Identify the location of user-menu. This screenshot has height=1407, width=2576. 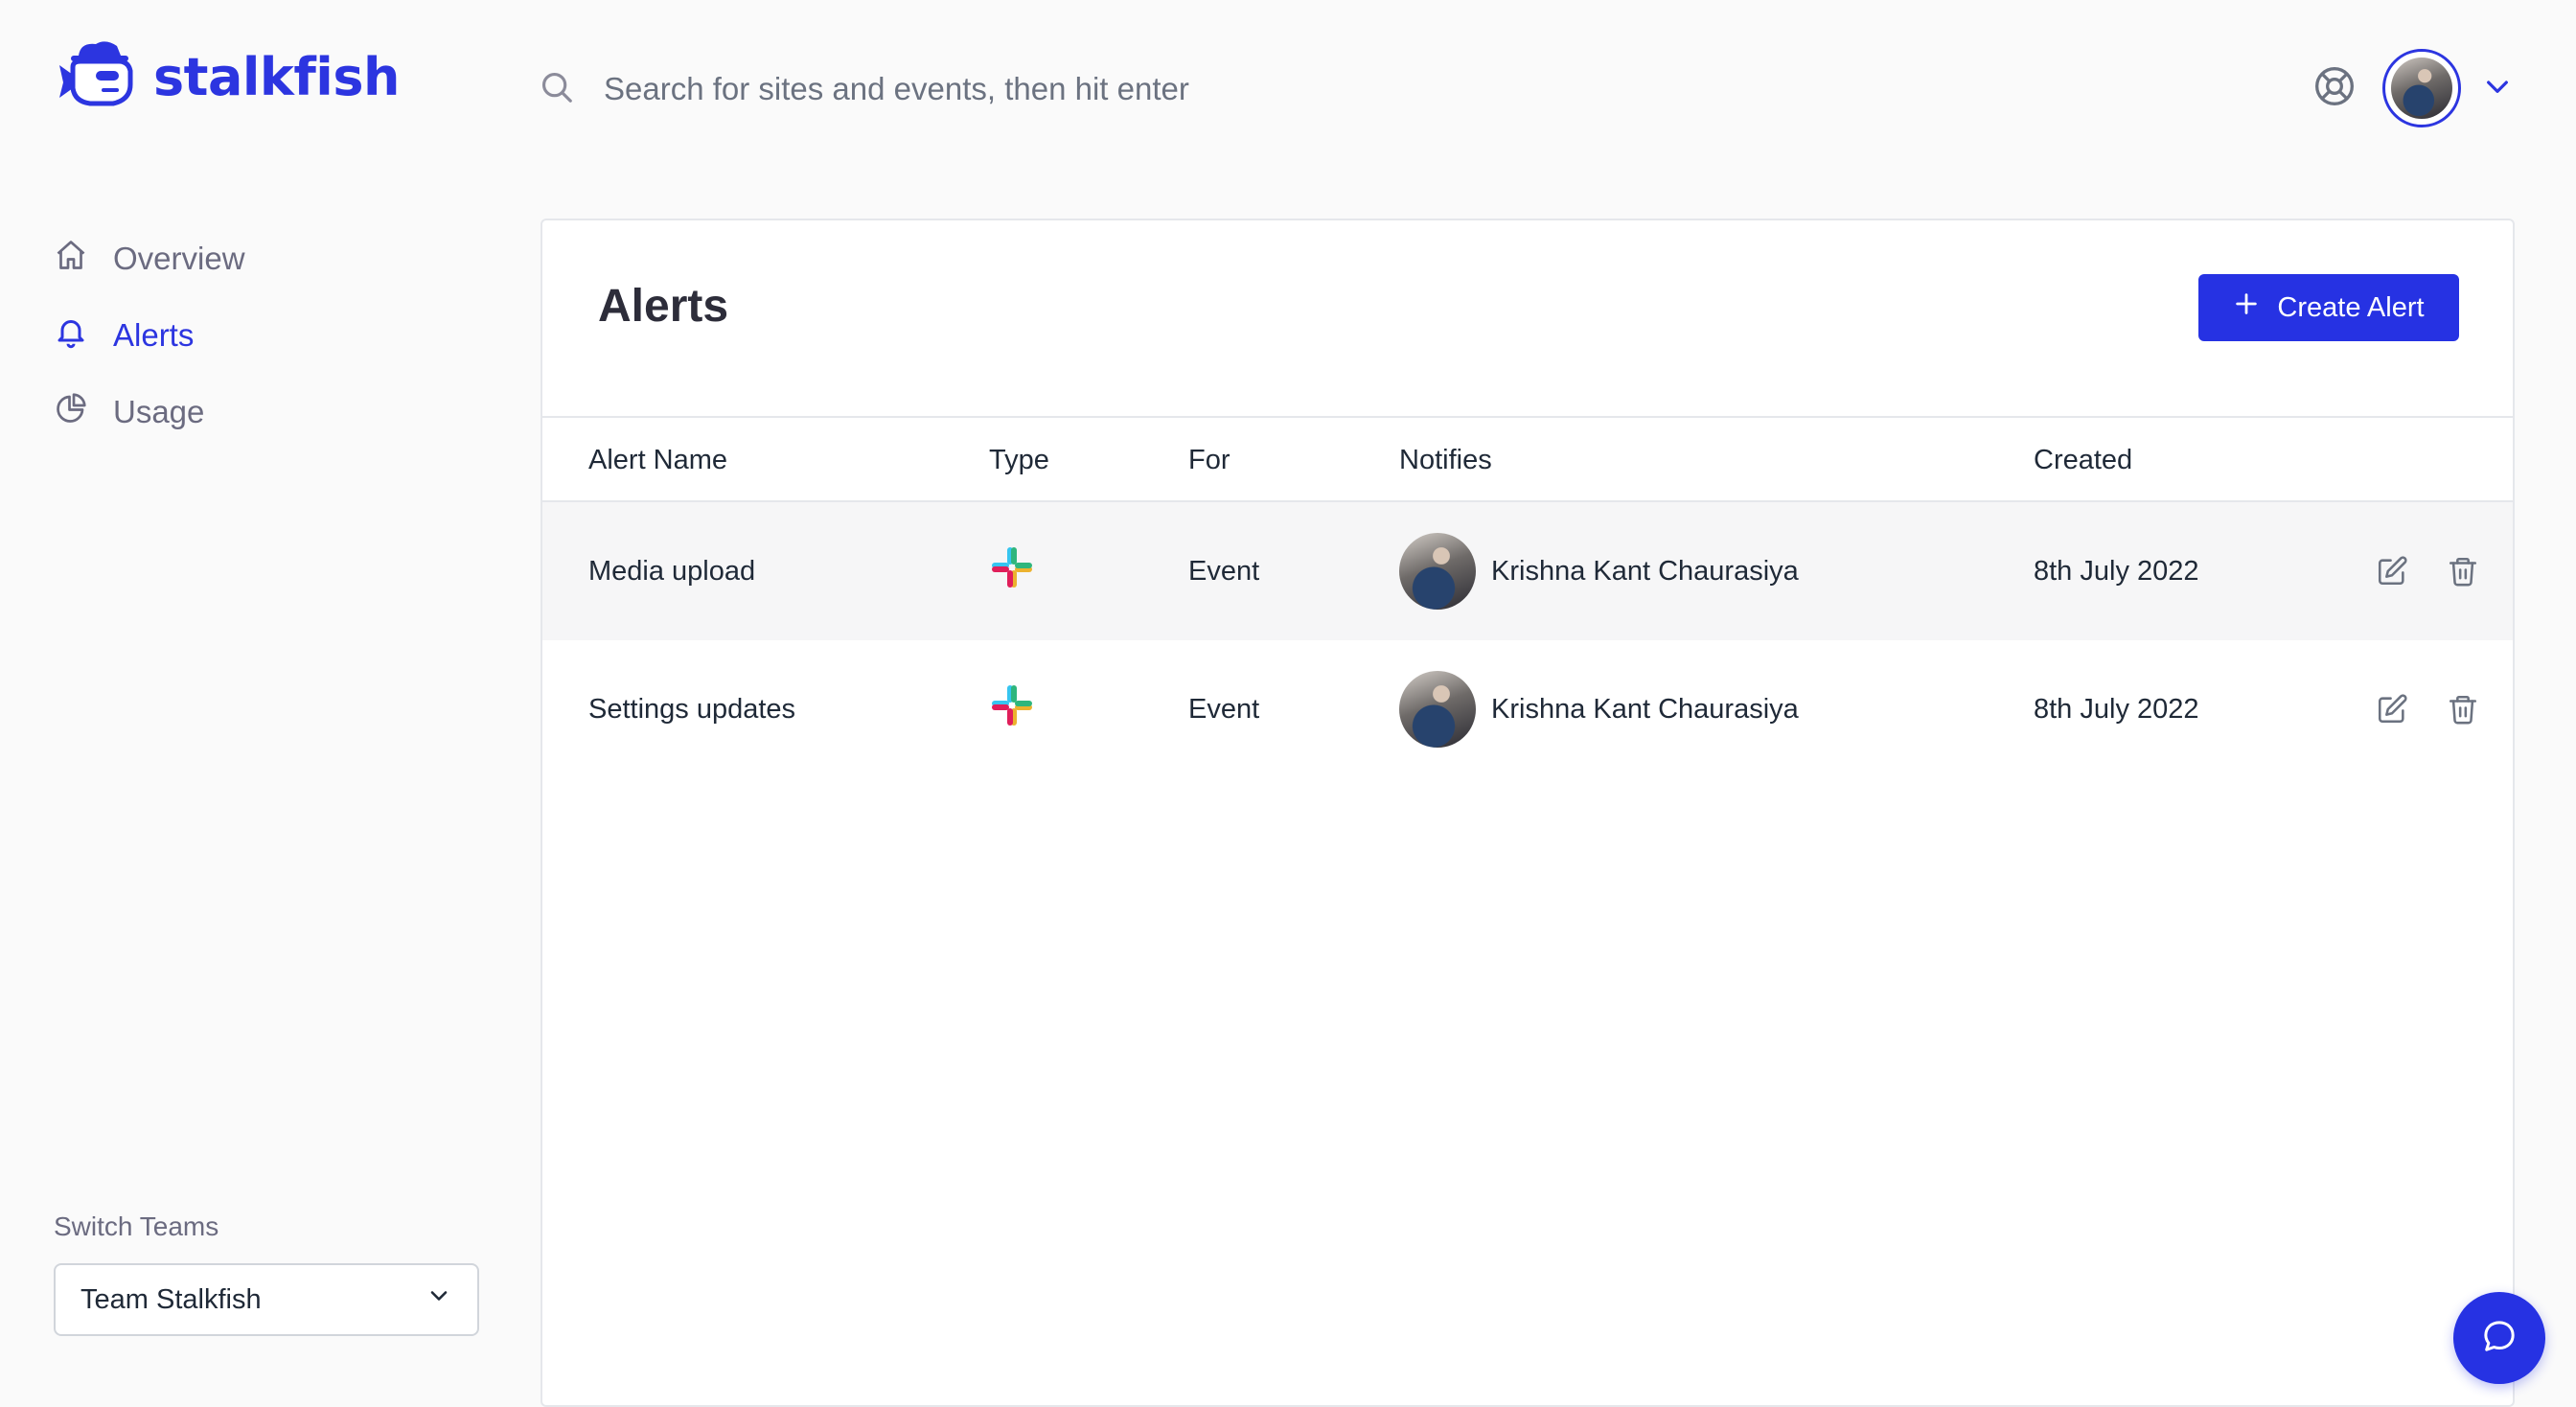
(2447, 88).